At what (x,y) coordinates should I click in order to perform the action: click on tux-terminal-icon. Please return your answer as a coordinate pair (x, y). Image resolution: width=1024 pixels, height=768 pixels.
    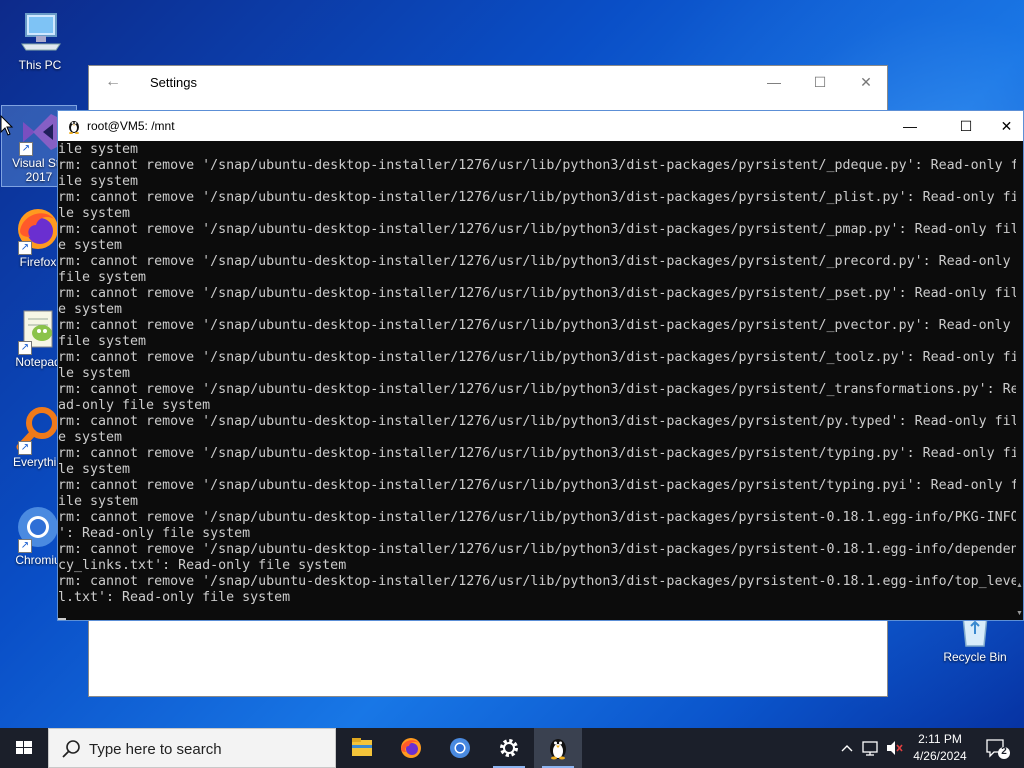
    Looking at the image, I should click on (558, 749).